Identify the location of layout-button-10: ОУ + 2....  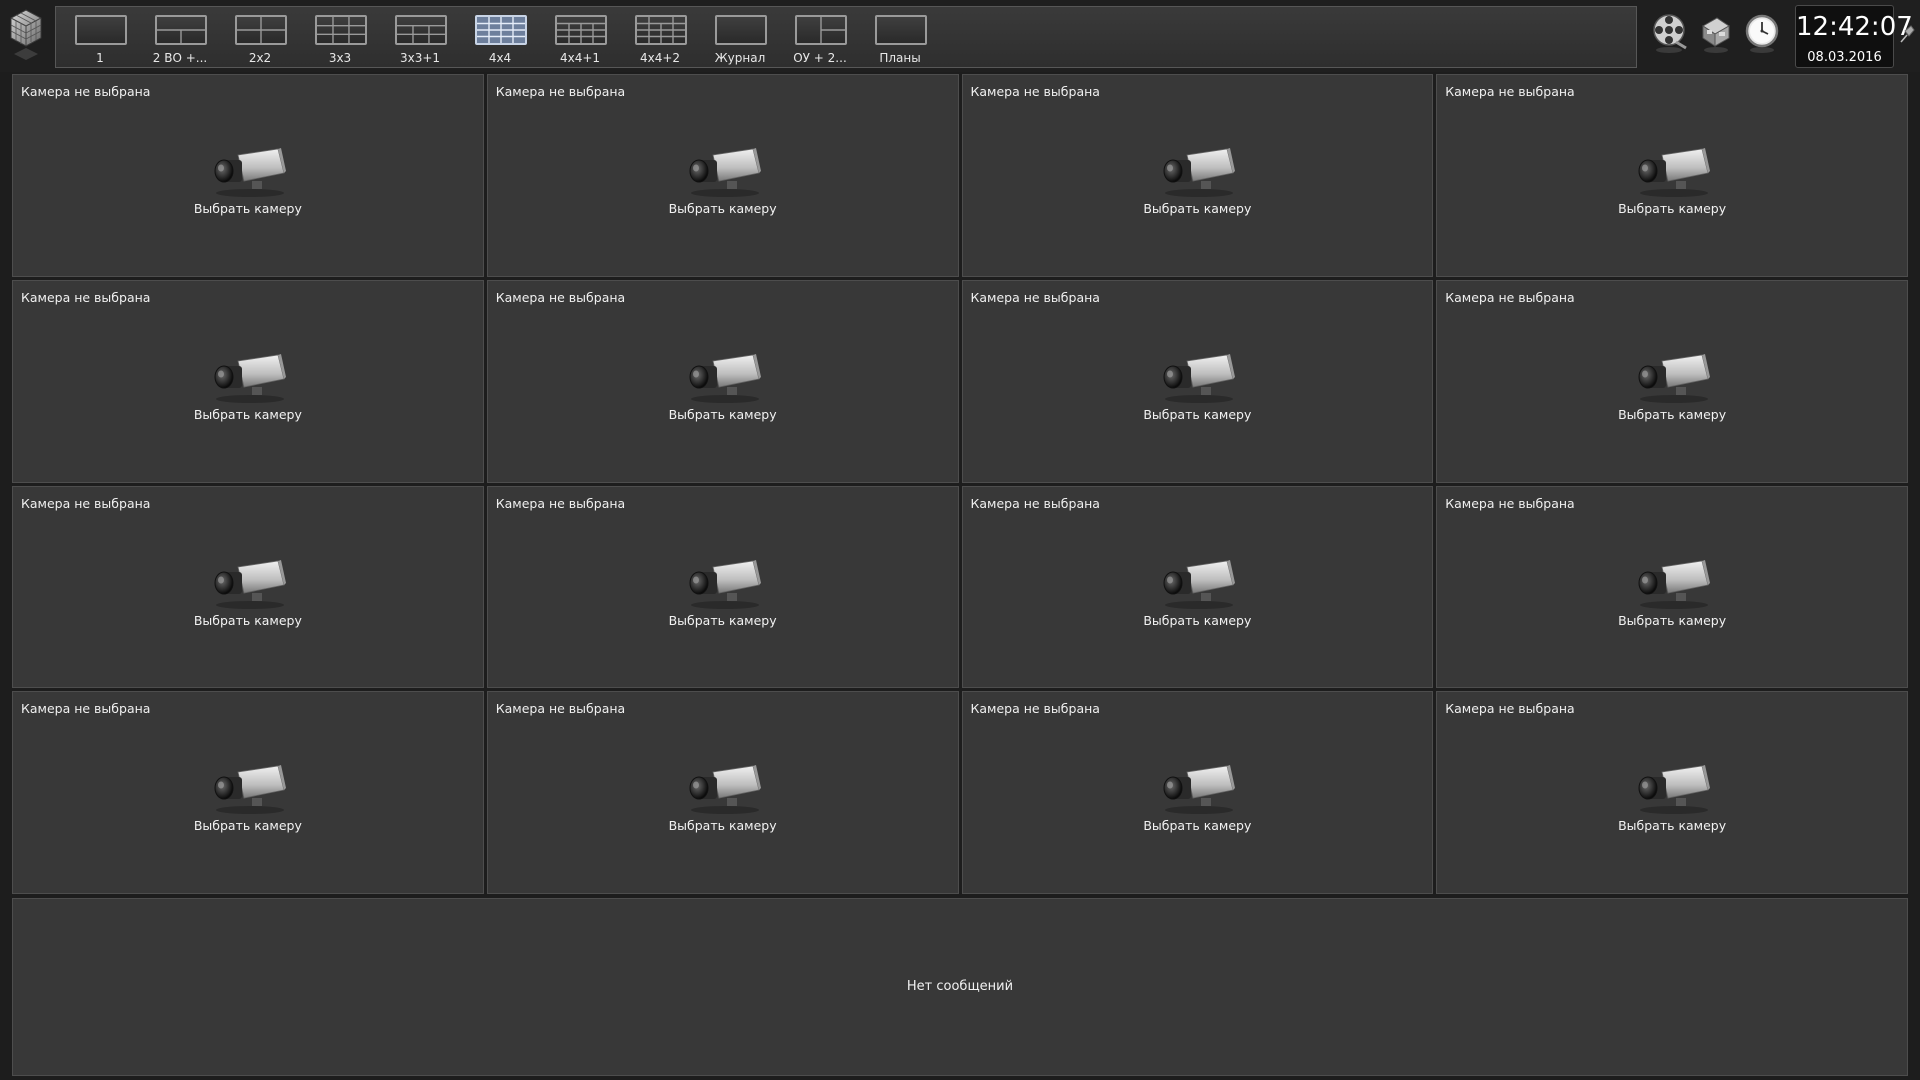
(820, 38).